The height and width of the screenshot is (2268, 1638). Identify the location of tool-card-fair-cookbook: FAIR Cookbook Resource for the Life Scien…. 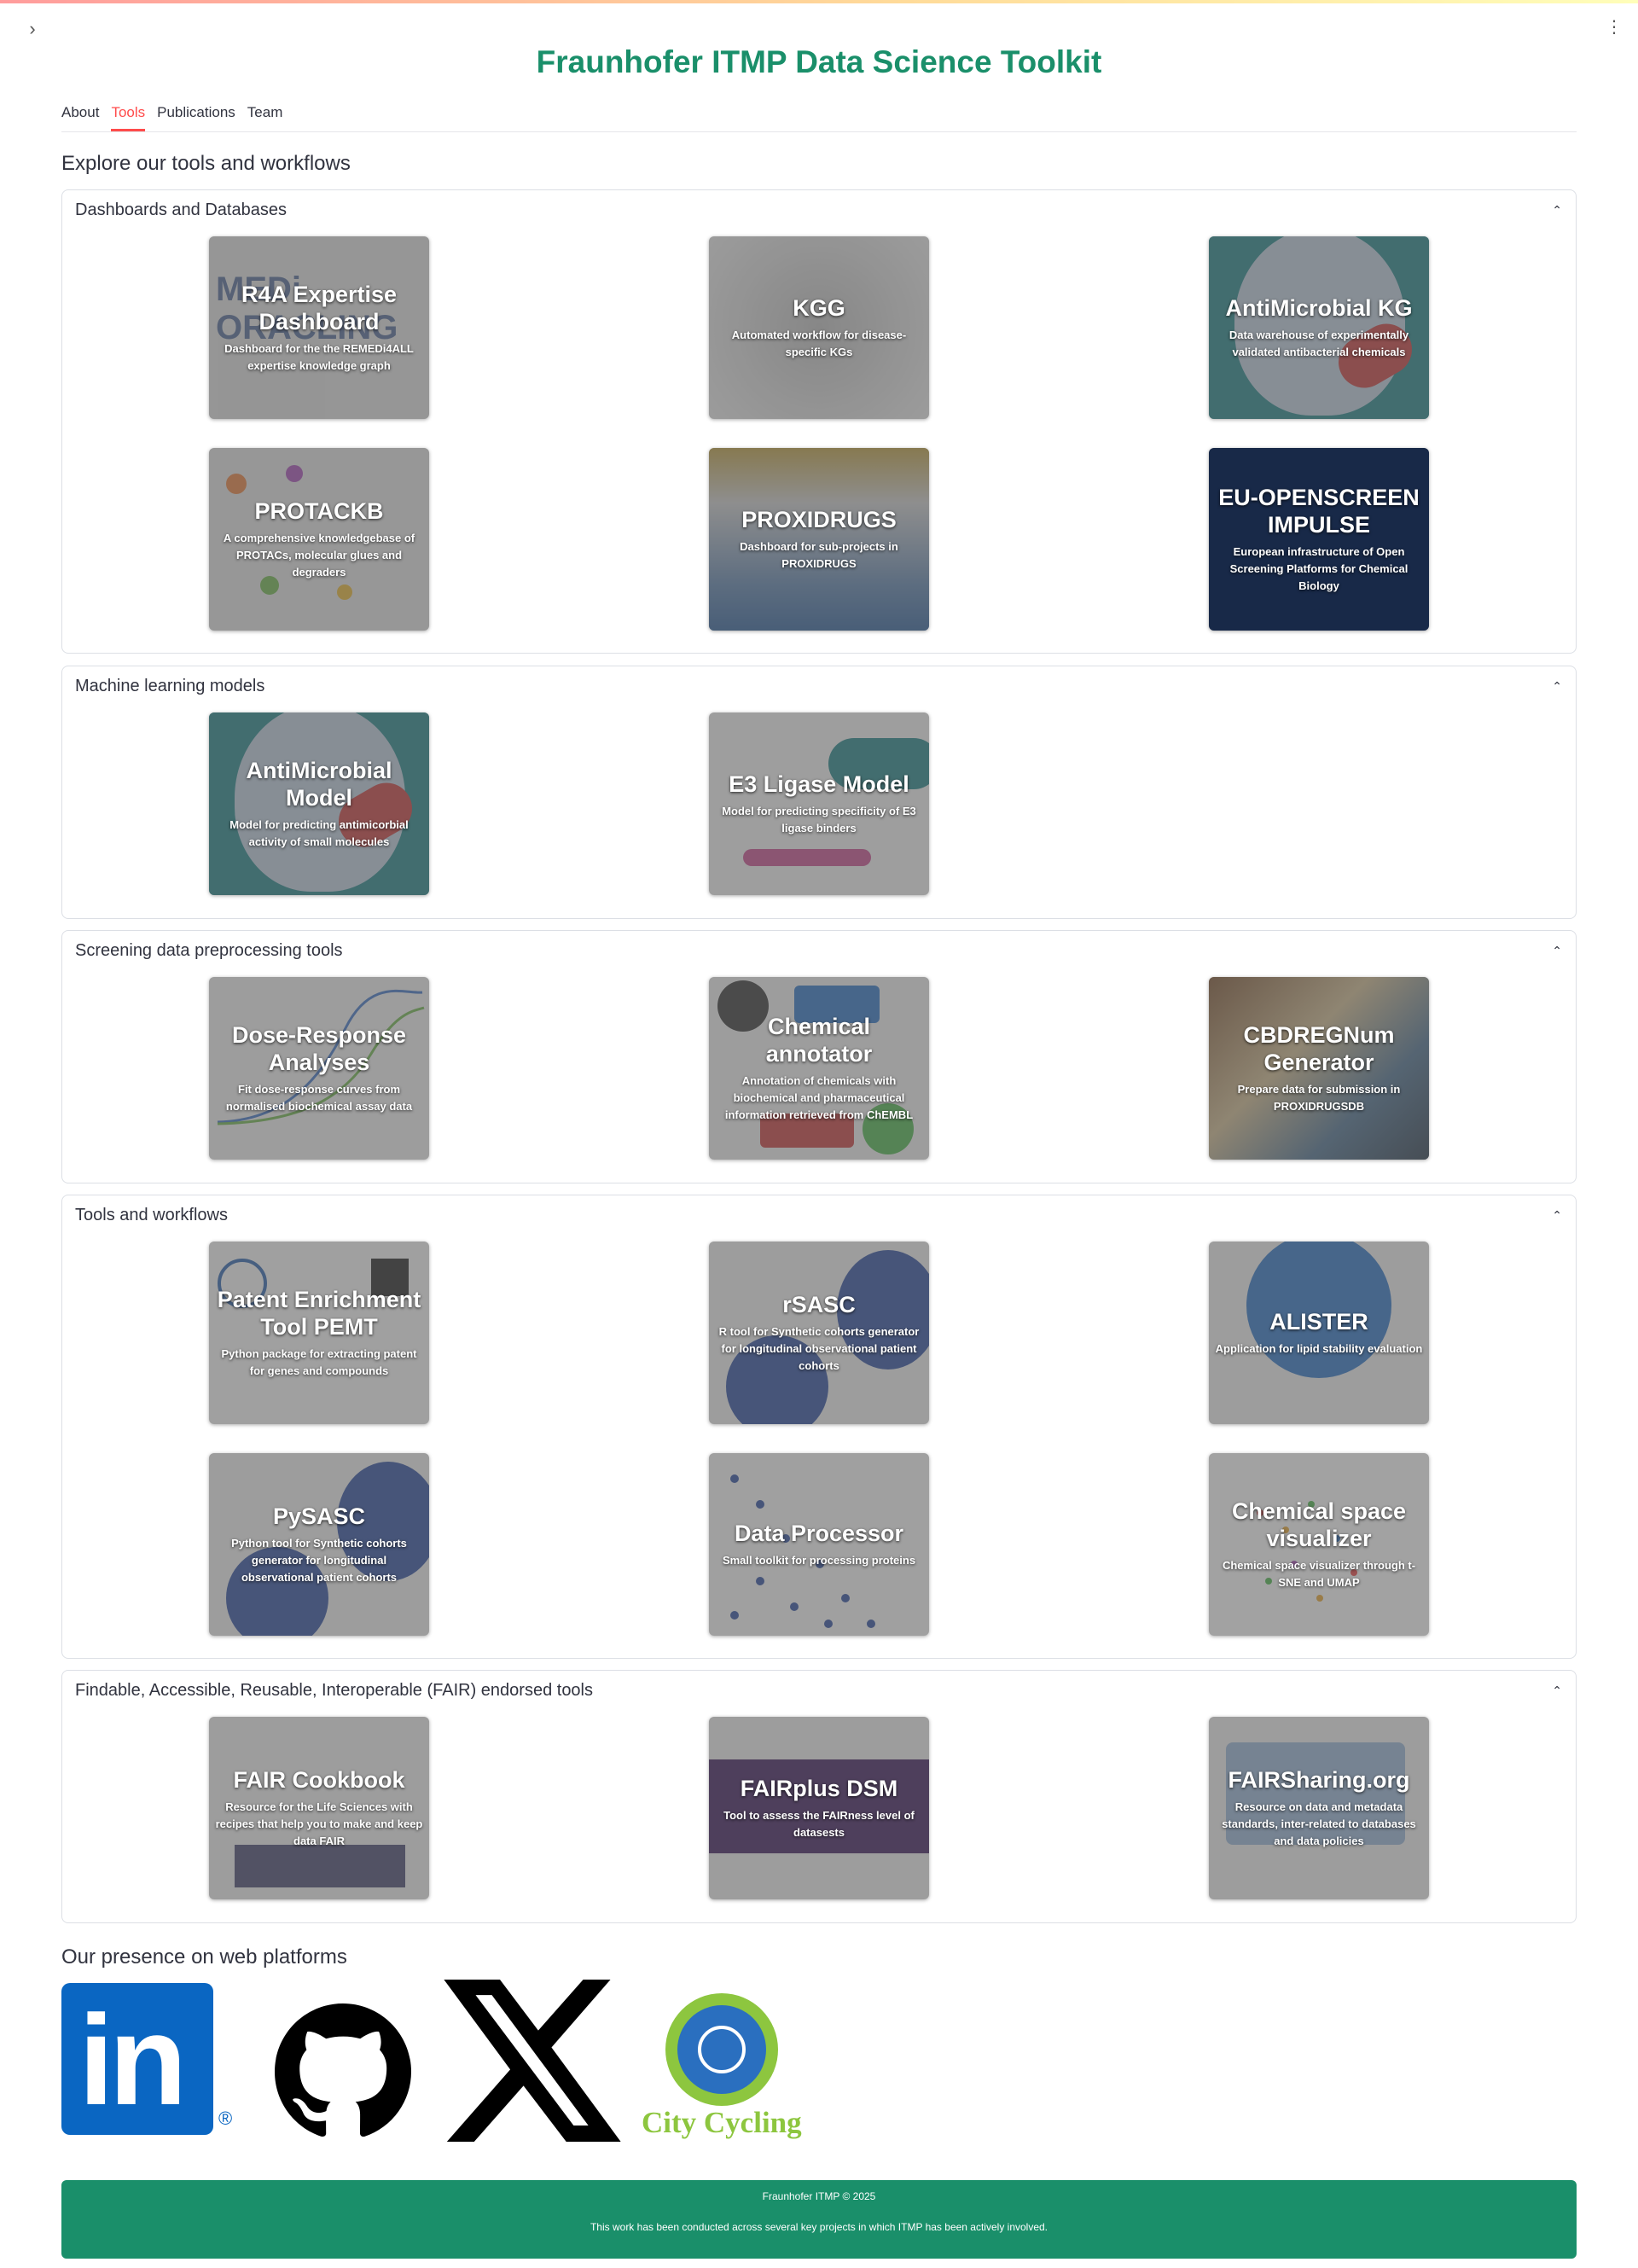
(319, 1808).